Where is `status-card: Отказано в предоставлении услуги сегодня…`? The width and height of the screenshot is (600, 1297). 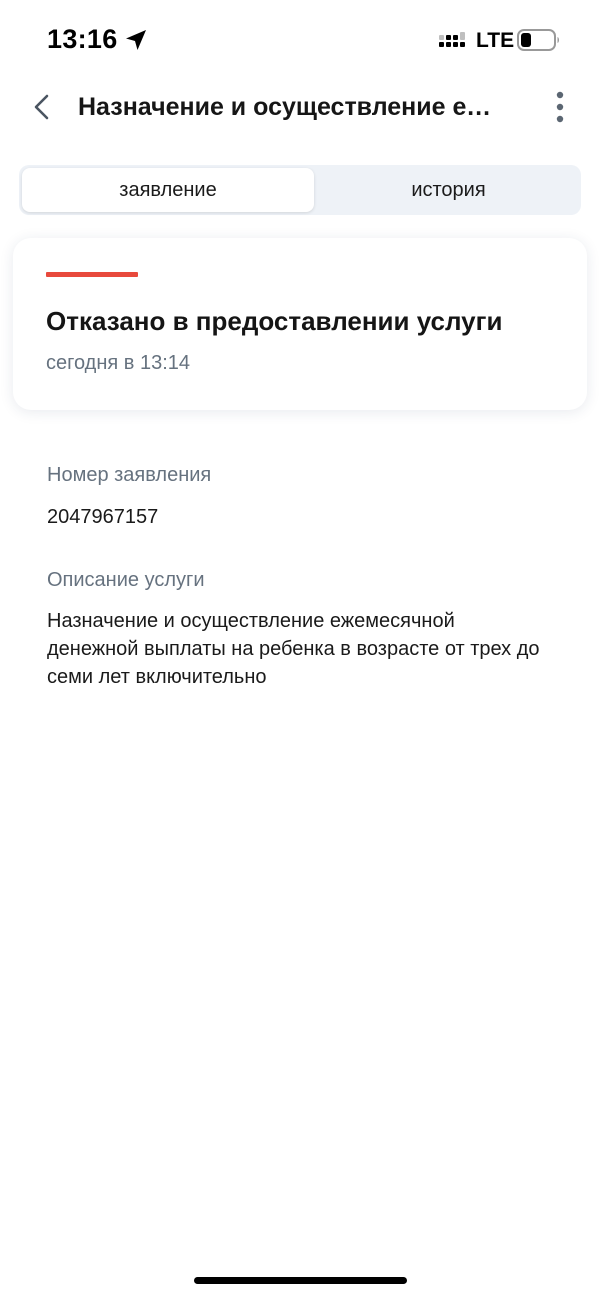
status-card: Отказано в предоставлении услуги сегодня… is located at coordinates (300, 324).